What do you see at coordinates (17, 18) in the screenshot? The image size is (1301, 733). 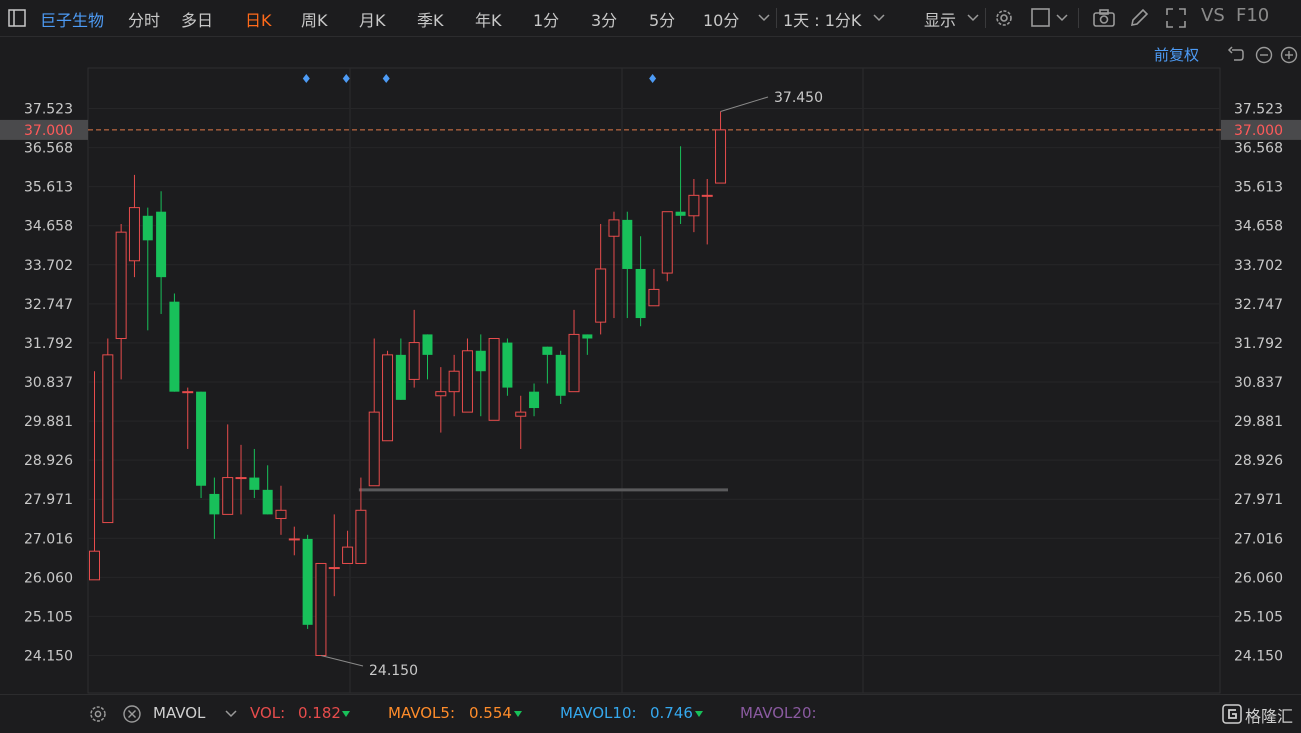 I see `sidebar-toggle-icon` at bounding box center [17, 18].